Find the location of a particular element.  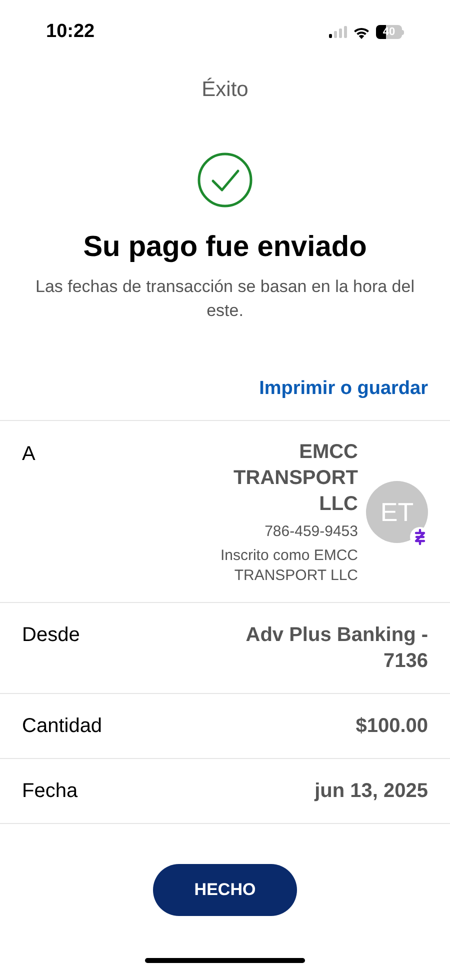

status-time: 10:22 is located at coordinates (70, 32).